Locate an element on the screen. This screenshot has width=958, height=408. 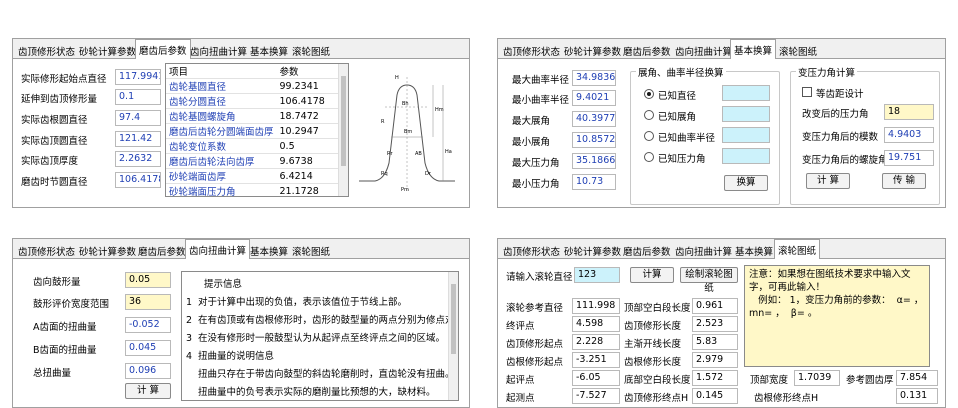
group-title: 变压力角计算 is located at coordinates (827, 72).